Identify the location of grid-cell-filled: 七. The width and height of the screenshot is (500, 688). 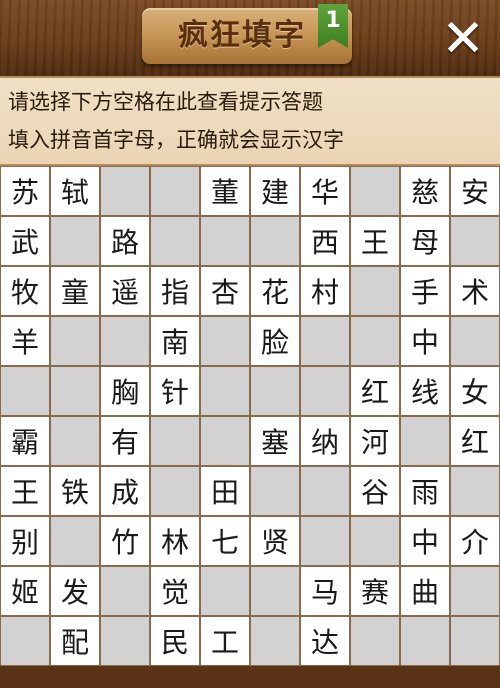
(225, 541).